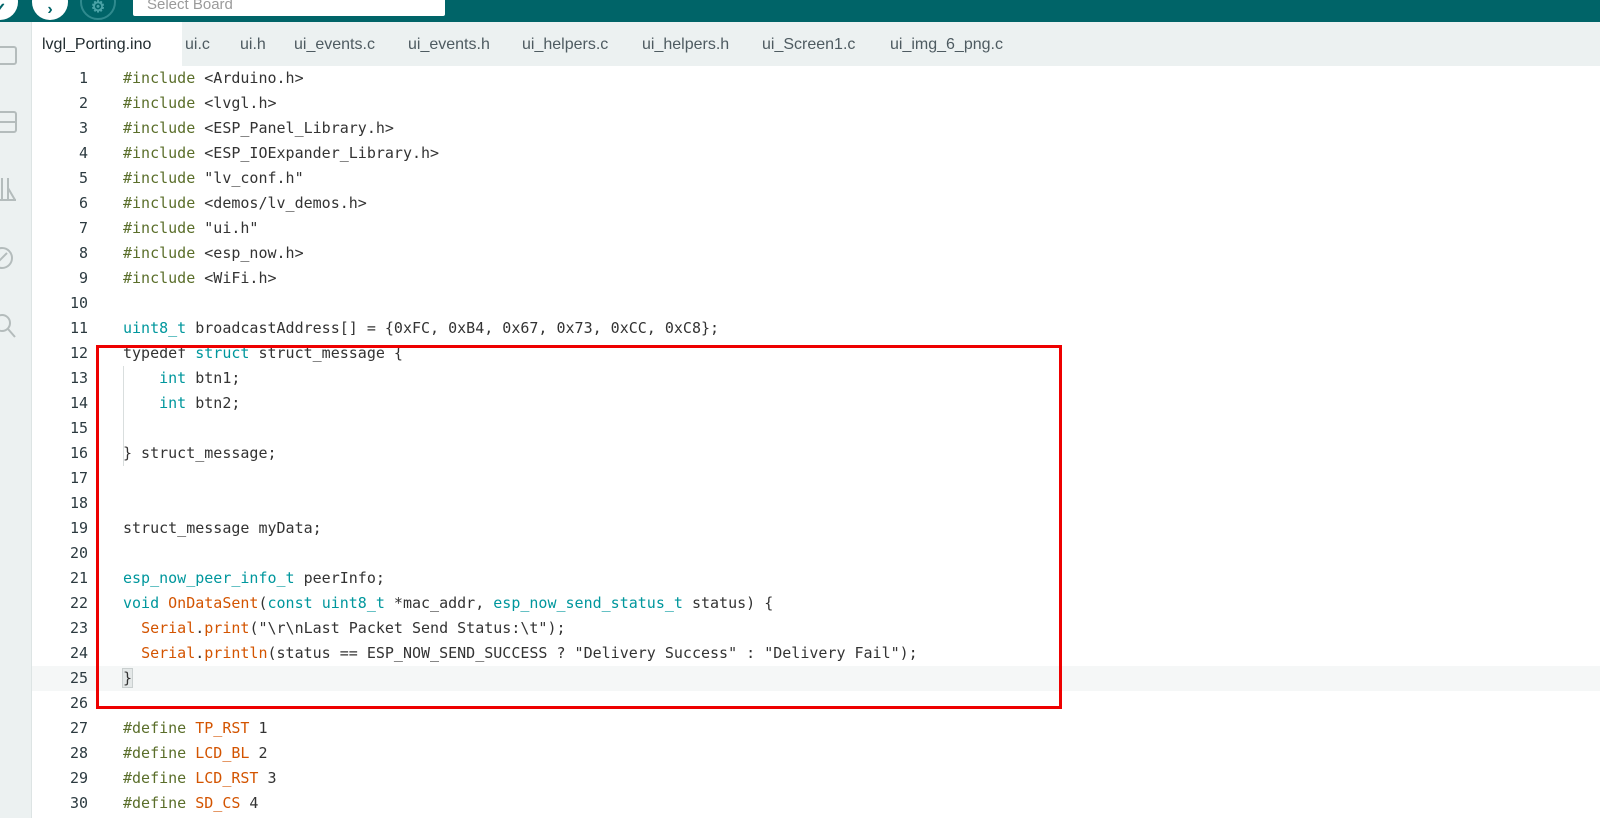 This screenshot has height=818, width=1600. What do you see at coordinates (213, 78) in the screenshot?
I see `code-text: #include <Arduino.h>` at bounding box center [213, 78].